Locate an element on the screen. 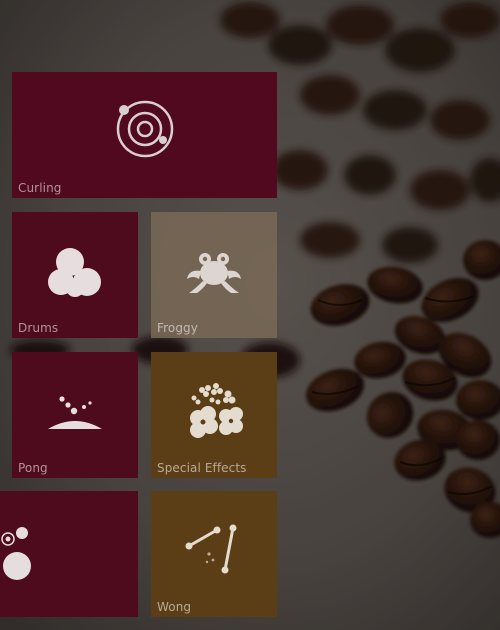 The height and width of the screenshot is (630, 500). tile-label: Curling is located at coordinates (40, 188).